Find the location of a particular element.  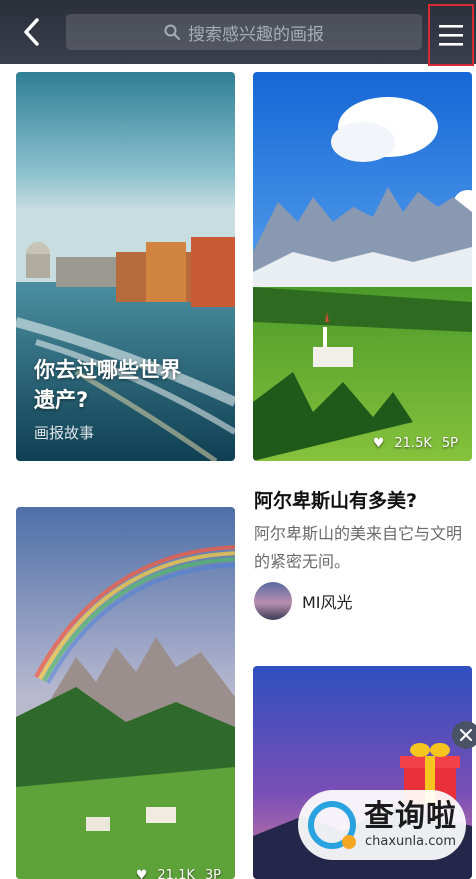

author-row: MI风光 is located at coordinates (303, 601).